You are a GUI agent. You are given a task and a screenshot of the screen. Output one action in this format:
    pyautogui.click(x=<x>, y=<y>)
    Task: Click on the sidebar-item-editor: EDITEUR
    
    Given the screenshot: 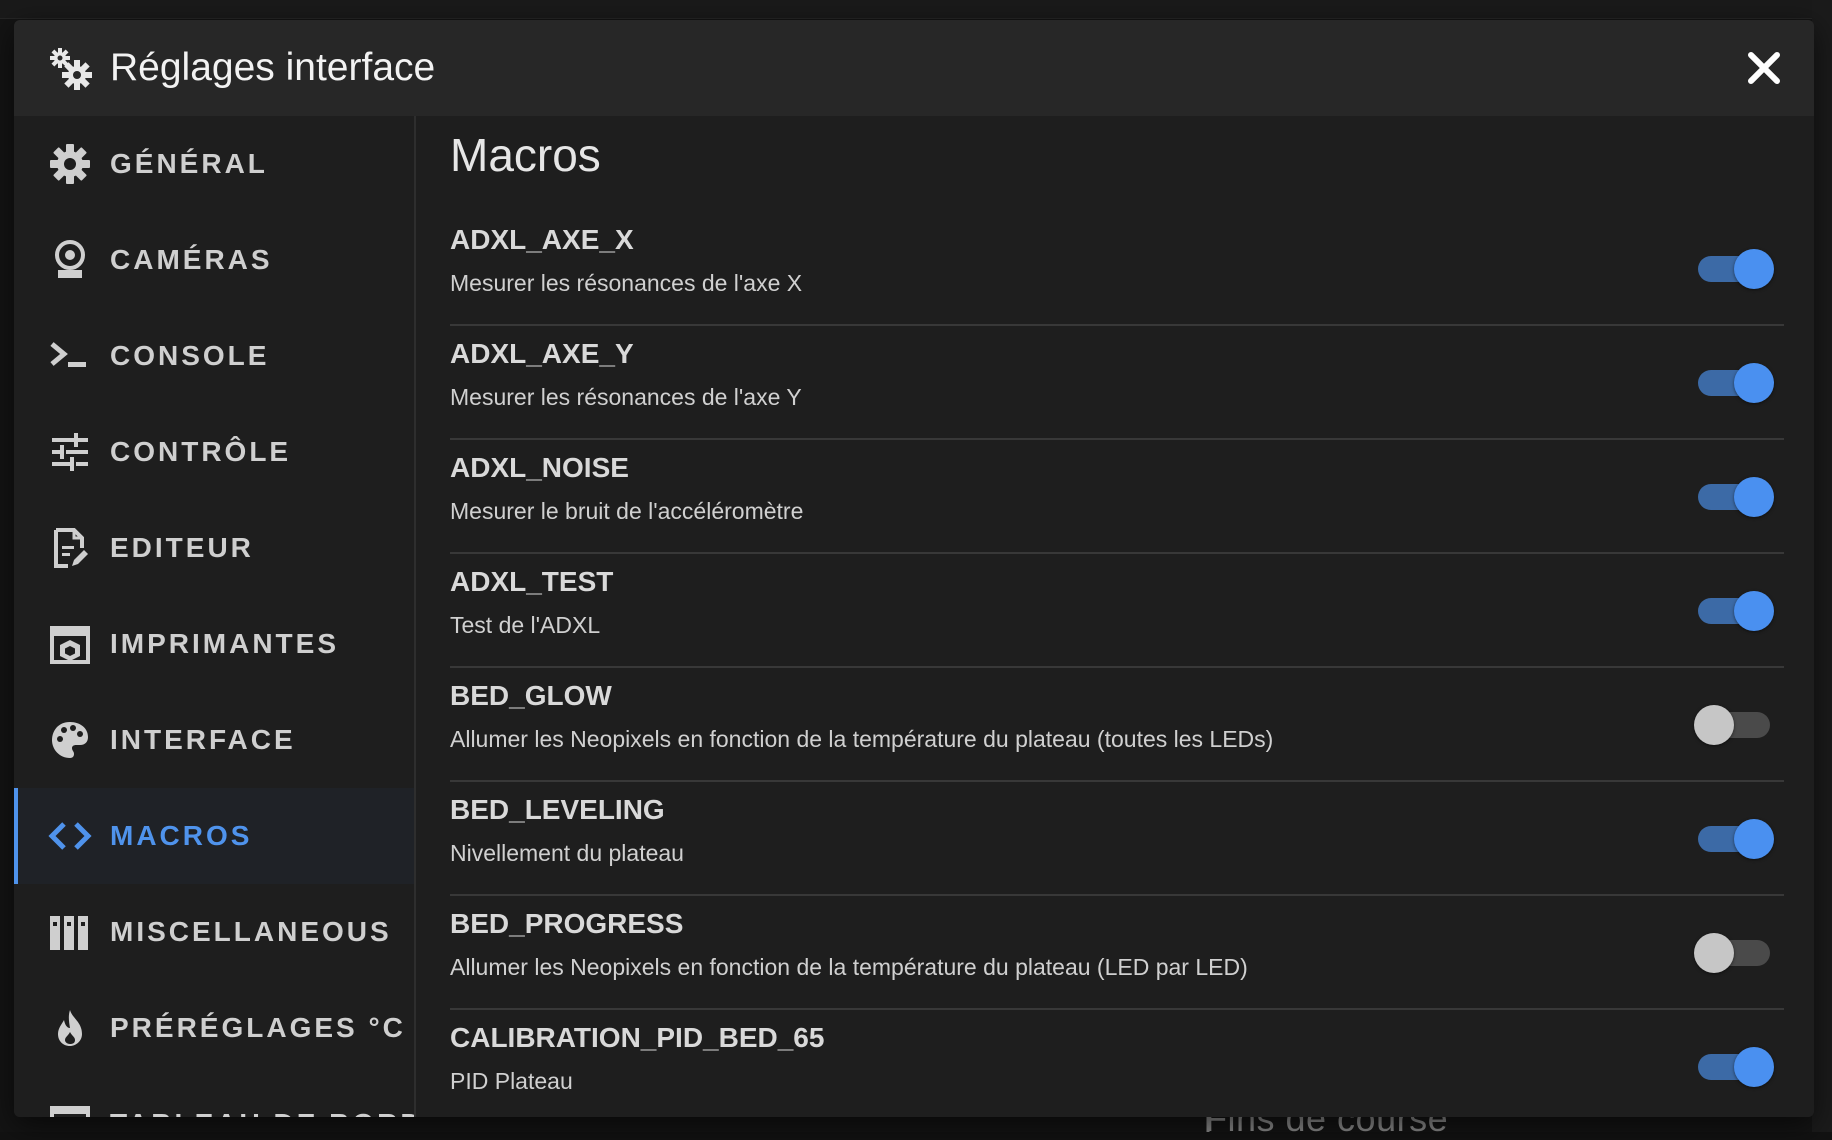 What is the action you would take?
    pyautogui.click(x=214, y=548)
    